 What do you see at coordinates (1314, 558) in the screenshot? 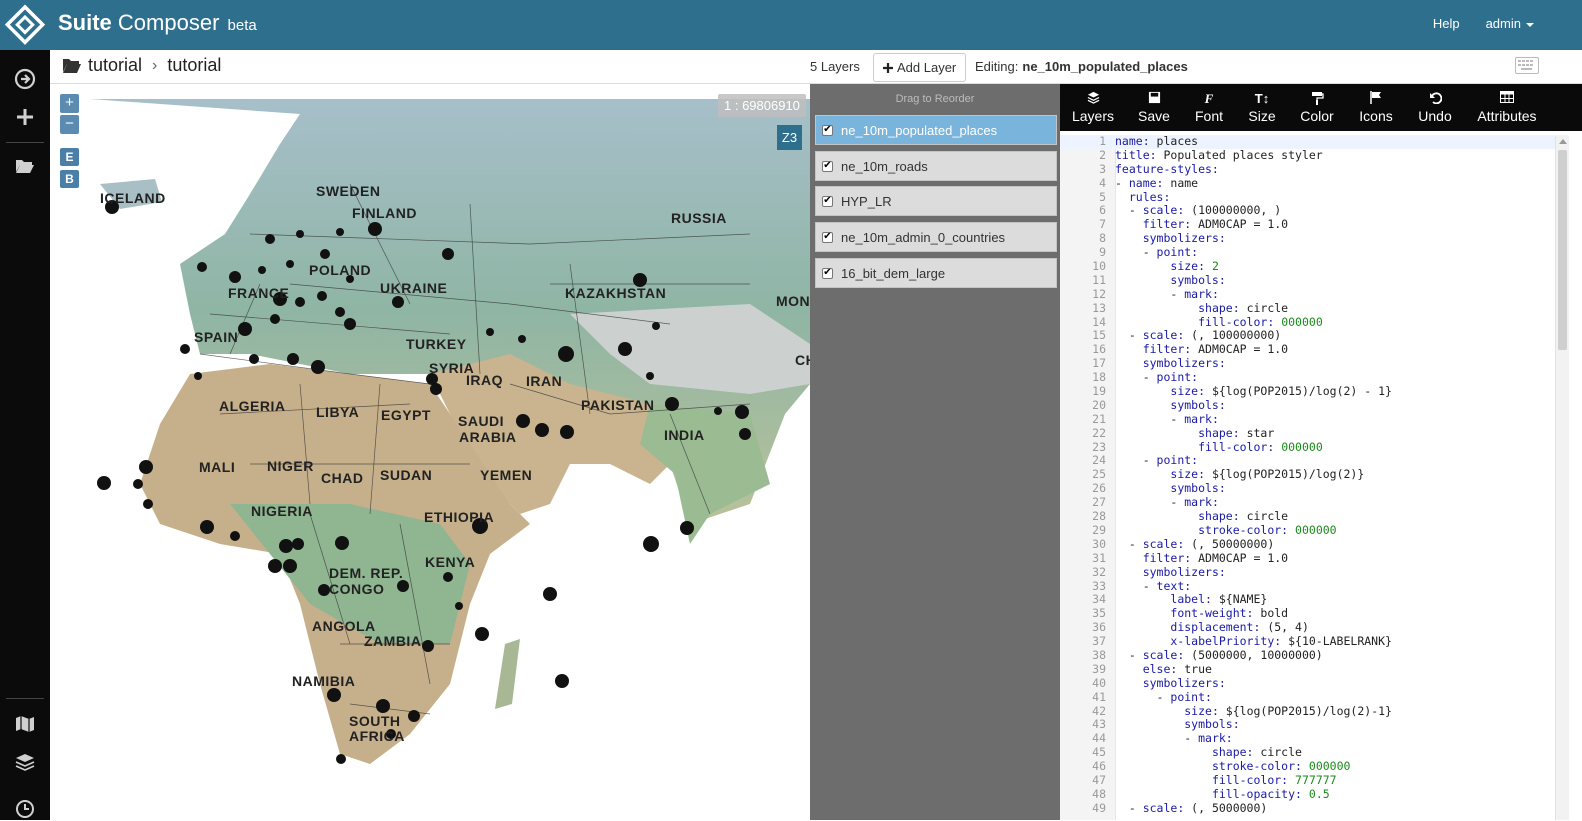
I see `code-line: 31 filter: ADM0CAP = 1.0` at bounding box center [1314, 558].